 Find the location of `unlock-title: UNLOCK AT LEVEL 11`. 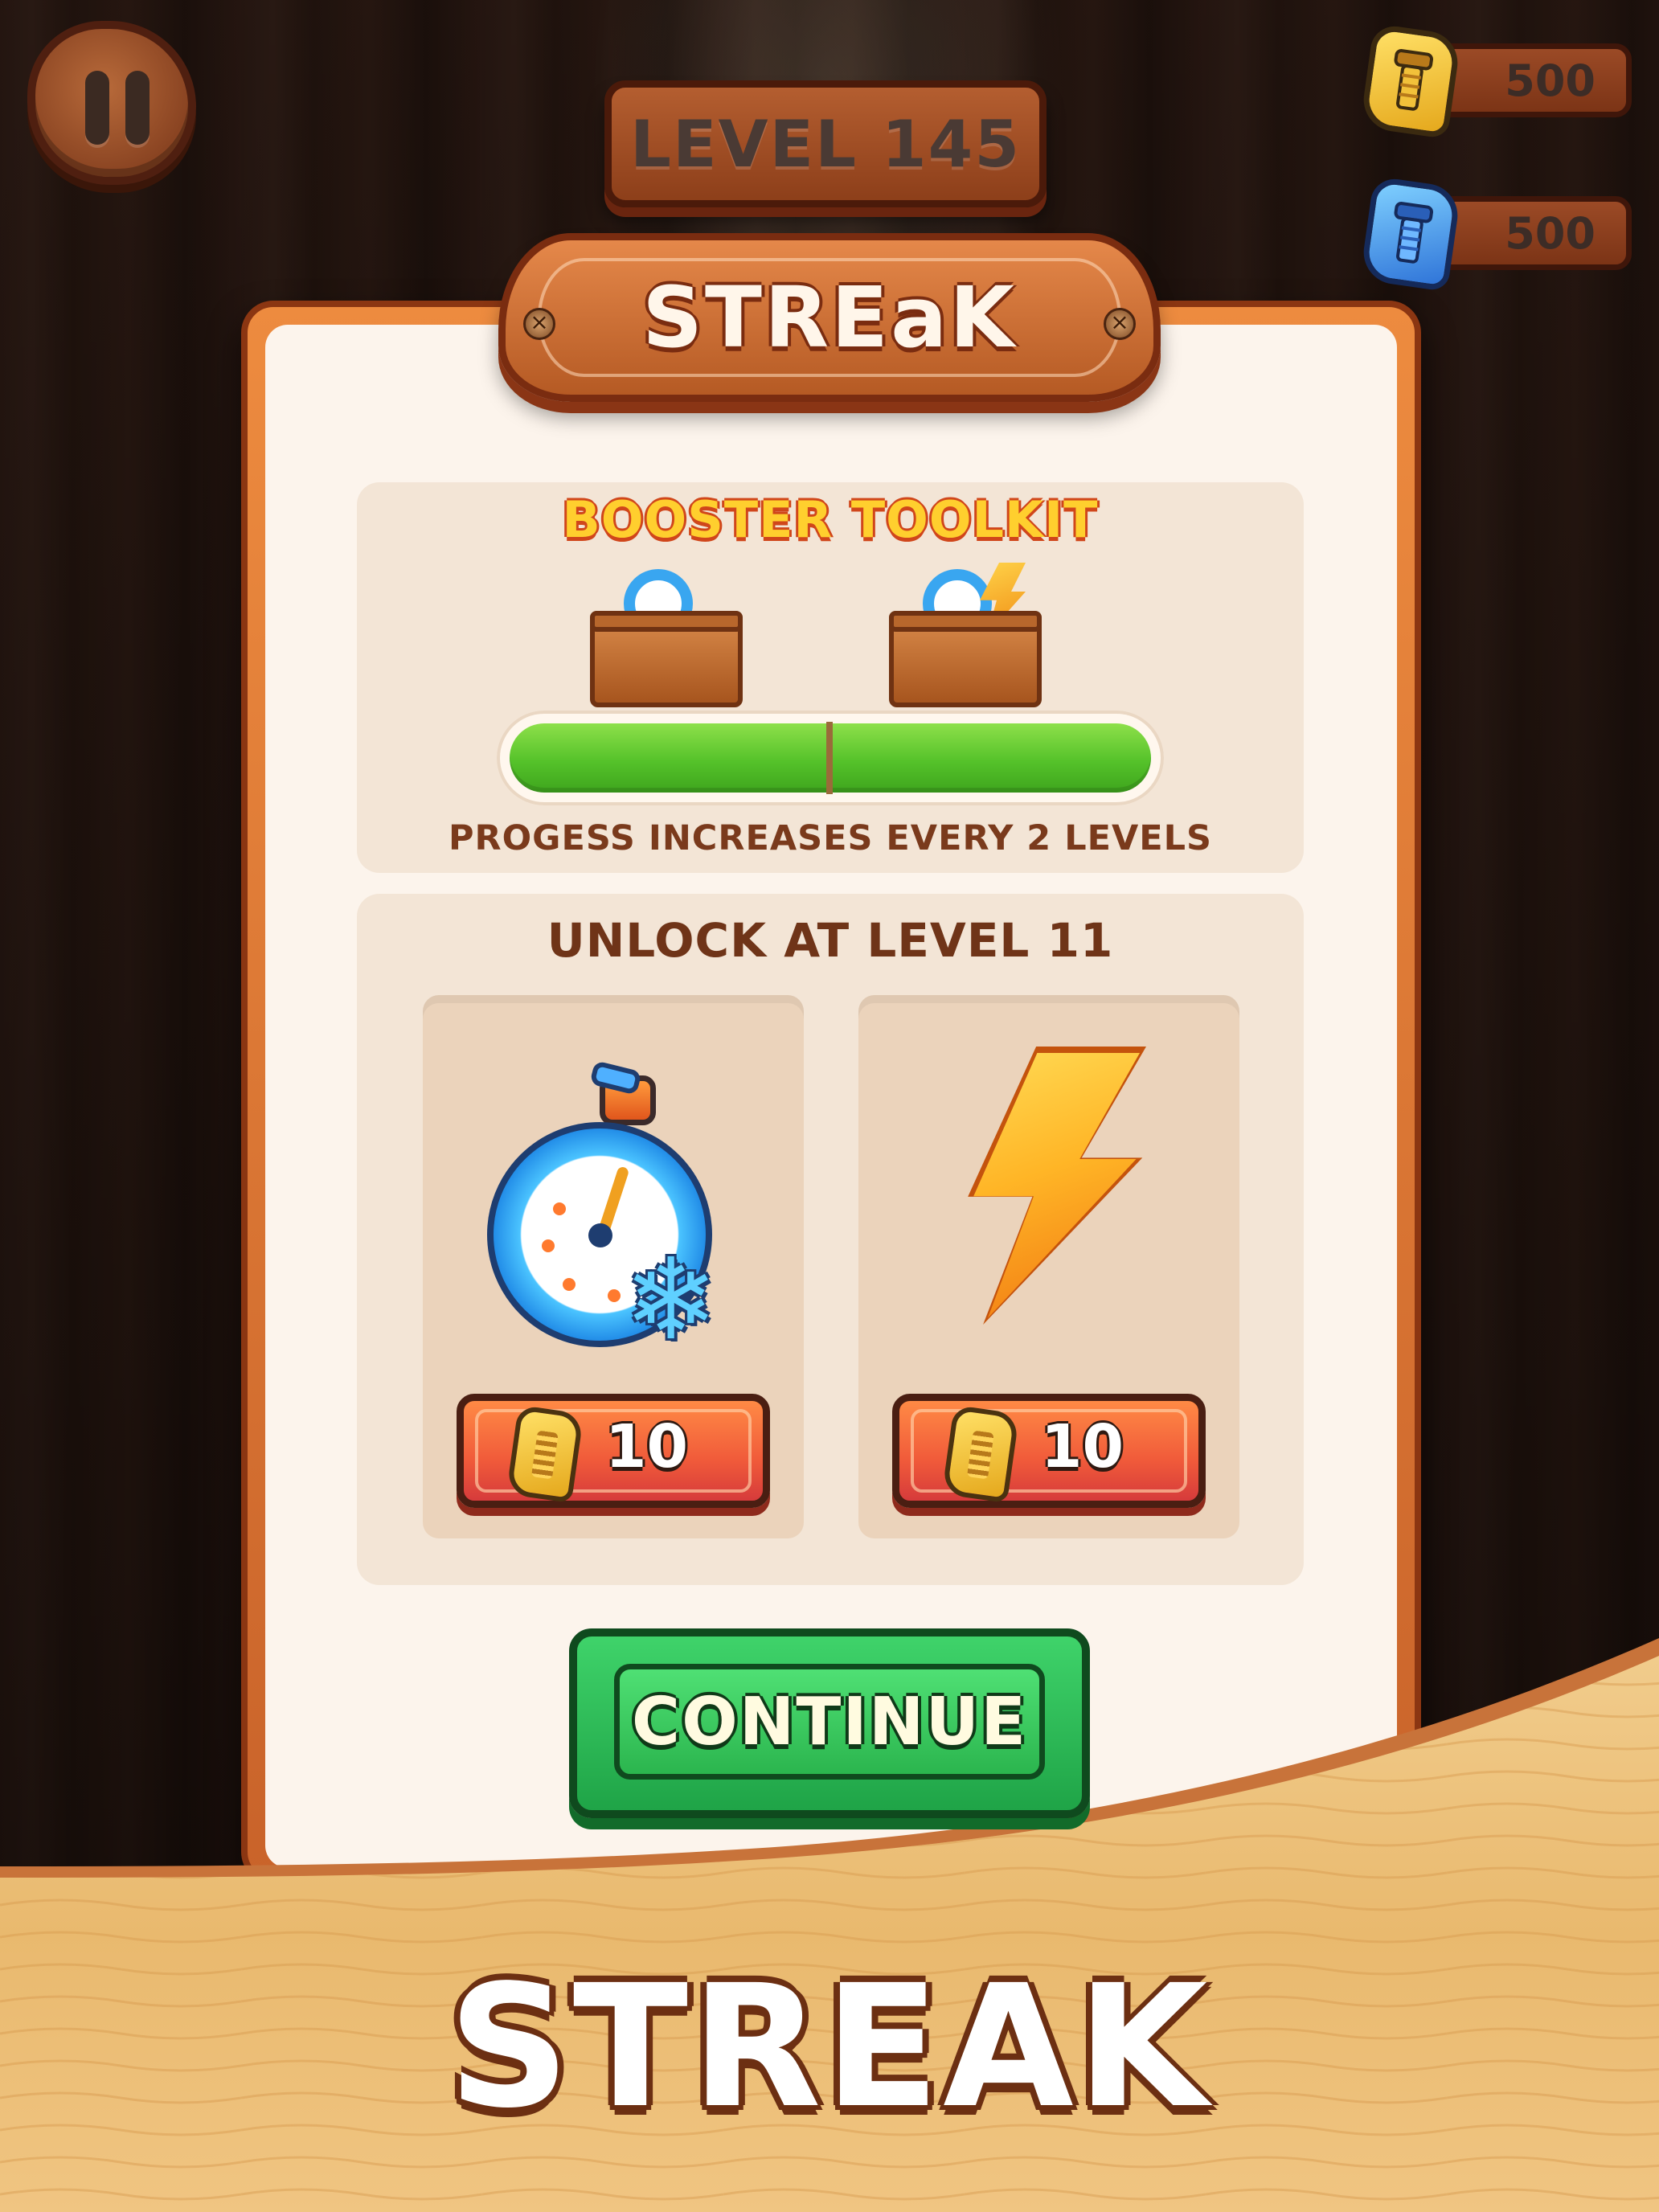

unlock-title: UNLOCK AT LEVEL 11 is located at coordinates (830, 940).